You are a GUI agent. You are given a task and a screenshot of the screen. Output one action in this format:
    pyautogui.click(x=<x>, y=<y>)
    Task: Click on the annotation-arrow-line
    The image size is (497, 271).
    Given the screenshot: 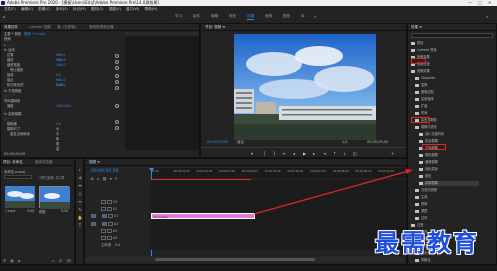 What is the action you would take?
    pyautogui.click(x=333, y=192)
    